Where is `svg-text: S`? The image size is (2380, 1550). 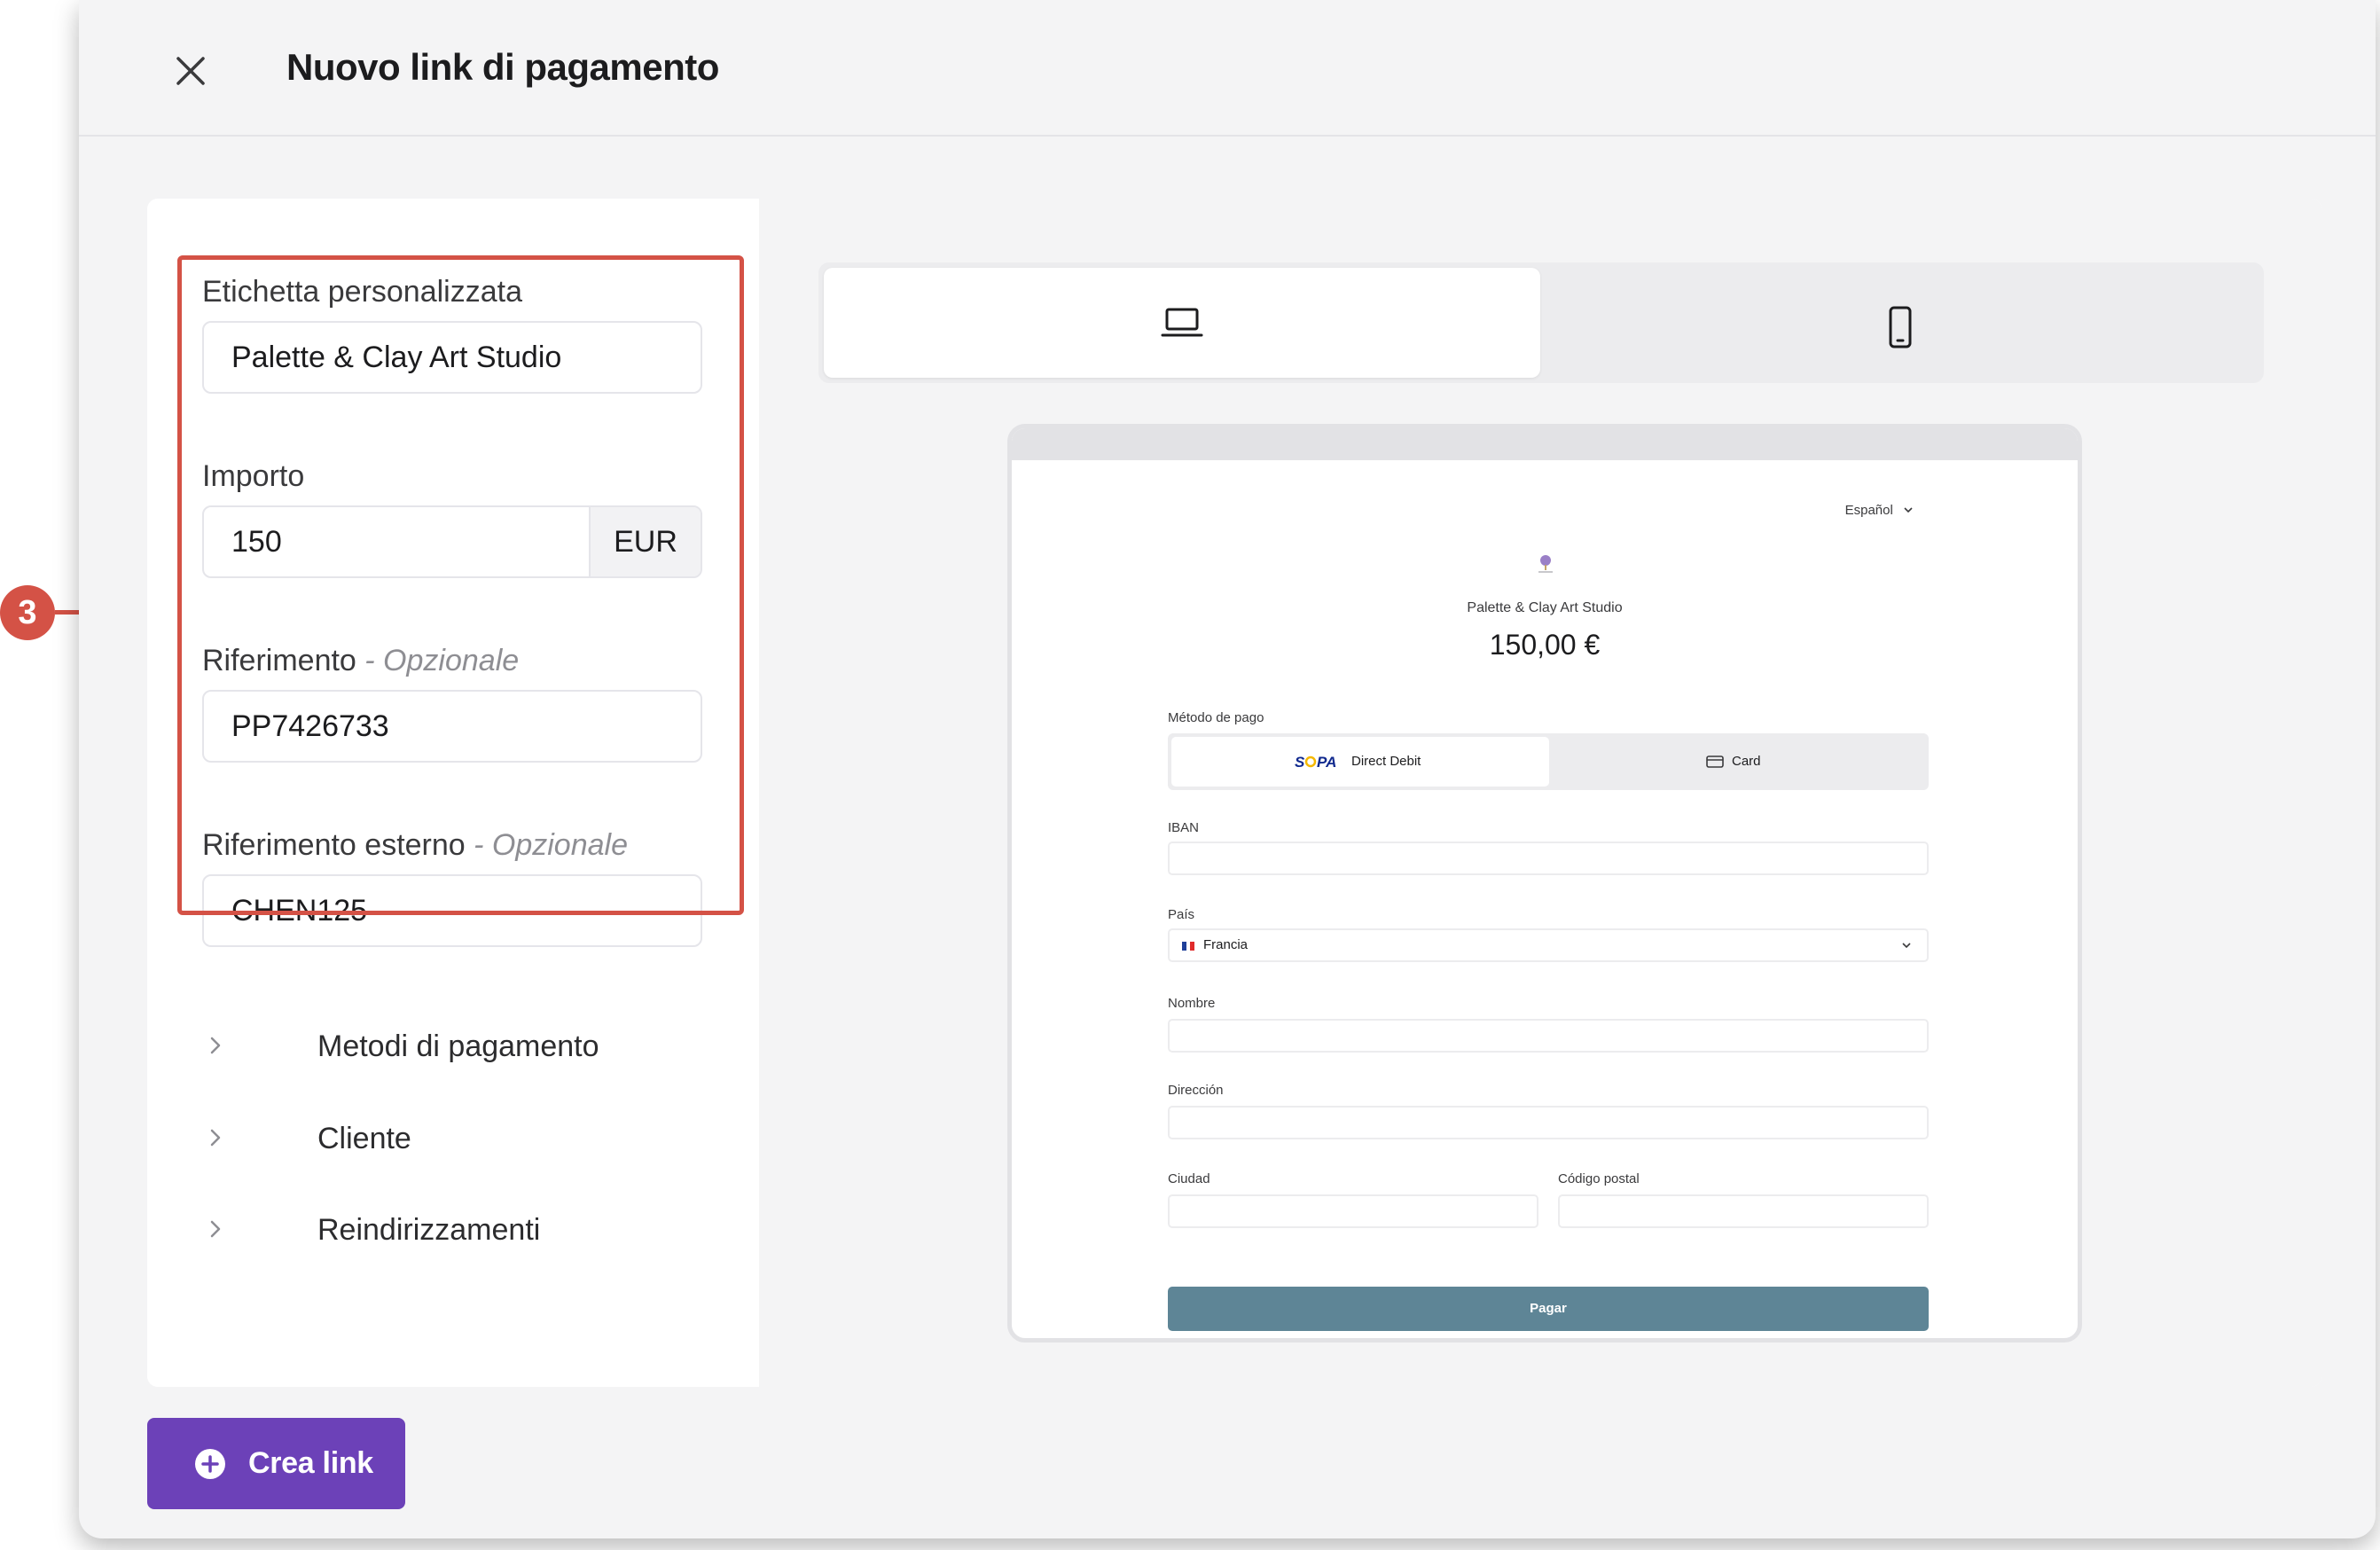
svg-text: S is located at coordinates (1300, 762).